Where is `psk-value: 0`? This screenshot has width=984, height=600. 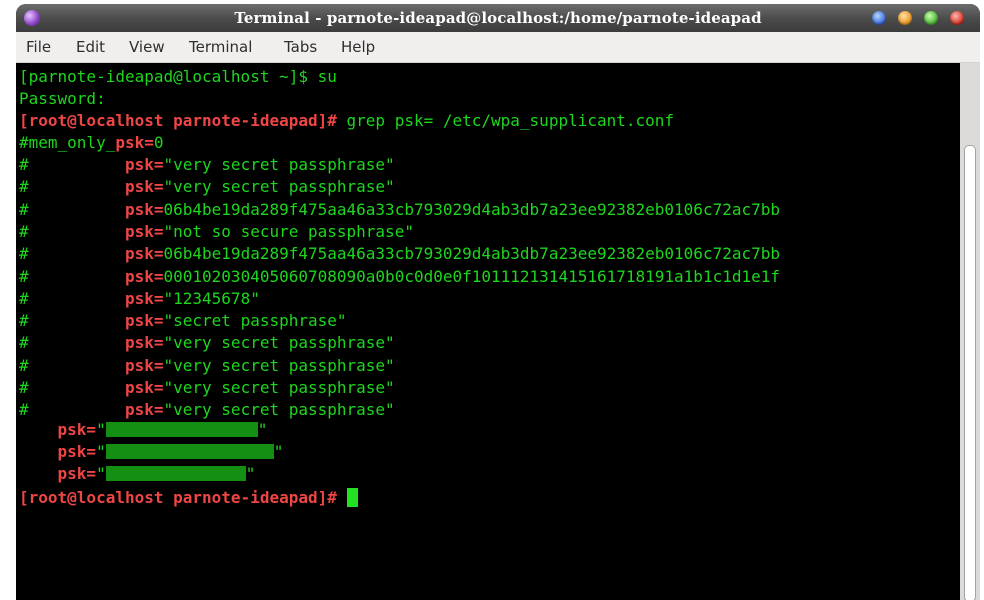 psk-value: 0 is located at coordinates (158, 142).